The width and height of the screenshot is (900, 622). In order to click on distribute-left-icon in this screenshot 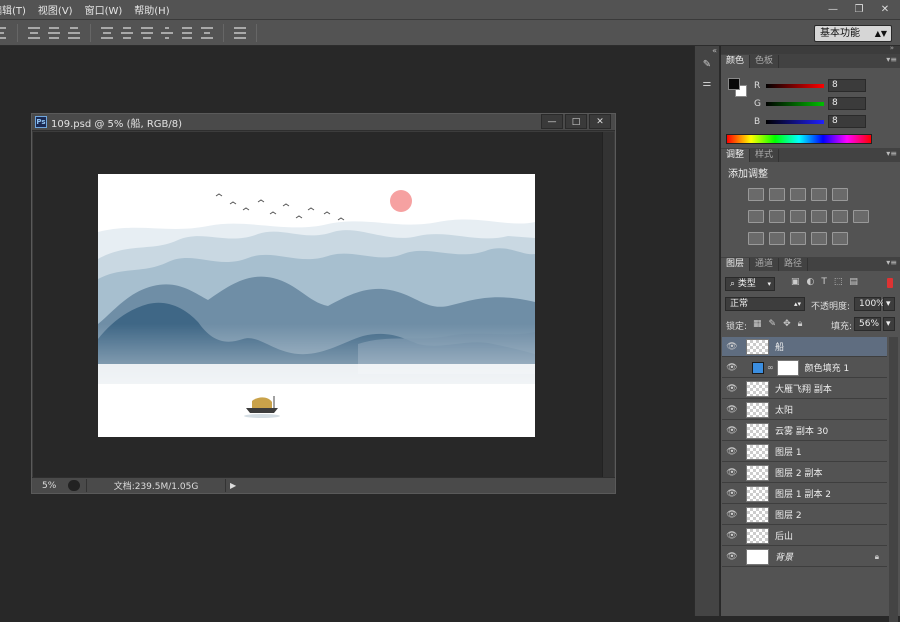, I will do `click(167, 32)`.